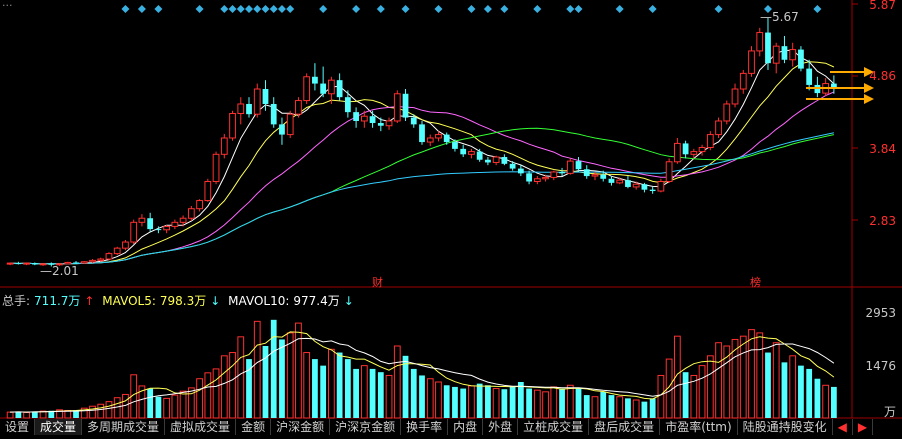 The width and height of the screenshot is (902, 439). What do you see at coordinates (785, 427) in the screenshot?
I see `tab-northbound-holding: 陆股通持股变化` at bounding box center [785, 427].